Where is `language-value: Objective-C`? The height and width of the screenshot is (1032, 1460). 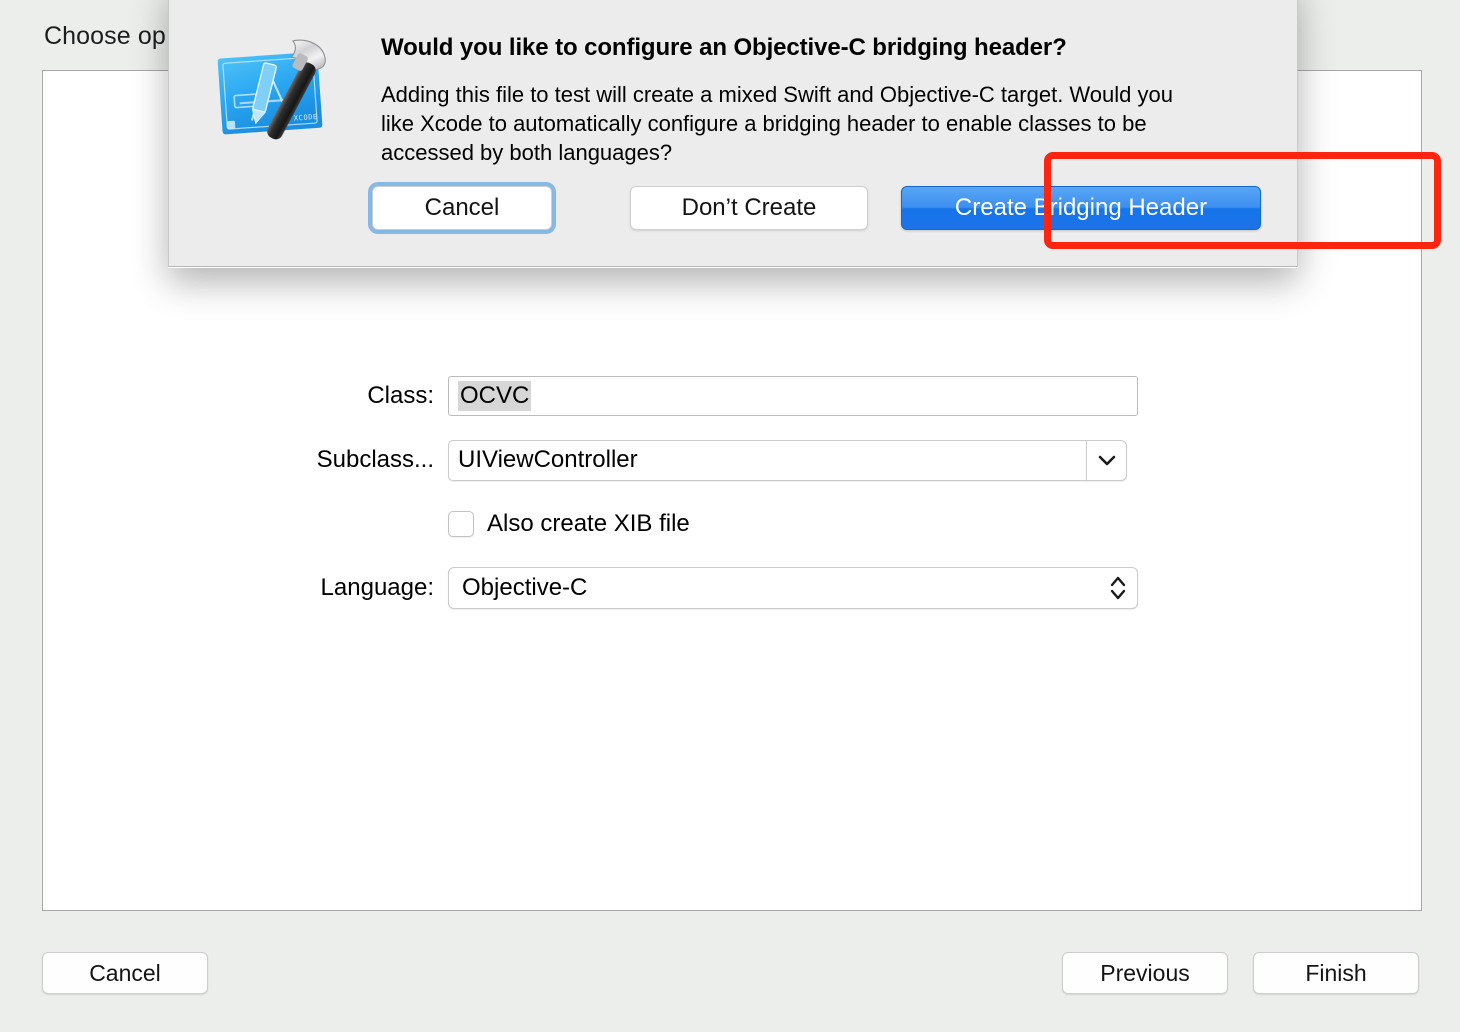
language-value: Objective-C is located at coordinates (525, 587).